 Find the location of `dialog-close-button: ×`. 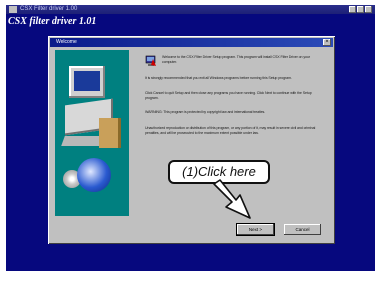

dialog-close-button: × is located at coordinates (327, 42).